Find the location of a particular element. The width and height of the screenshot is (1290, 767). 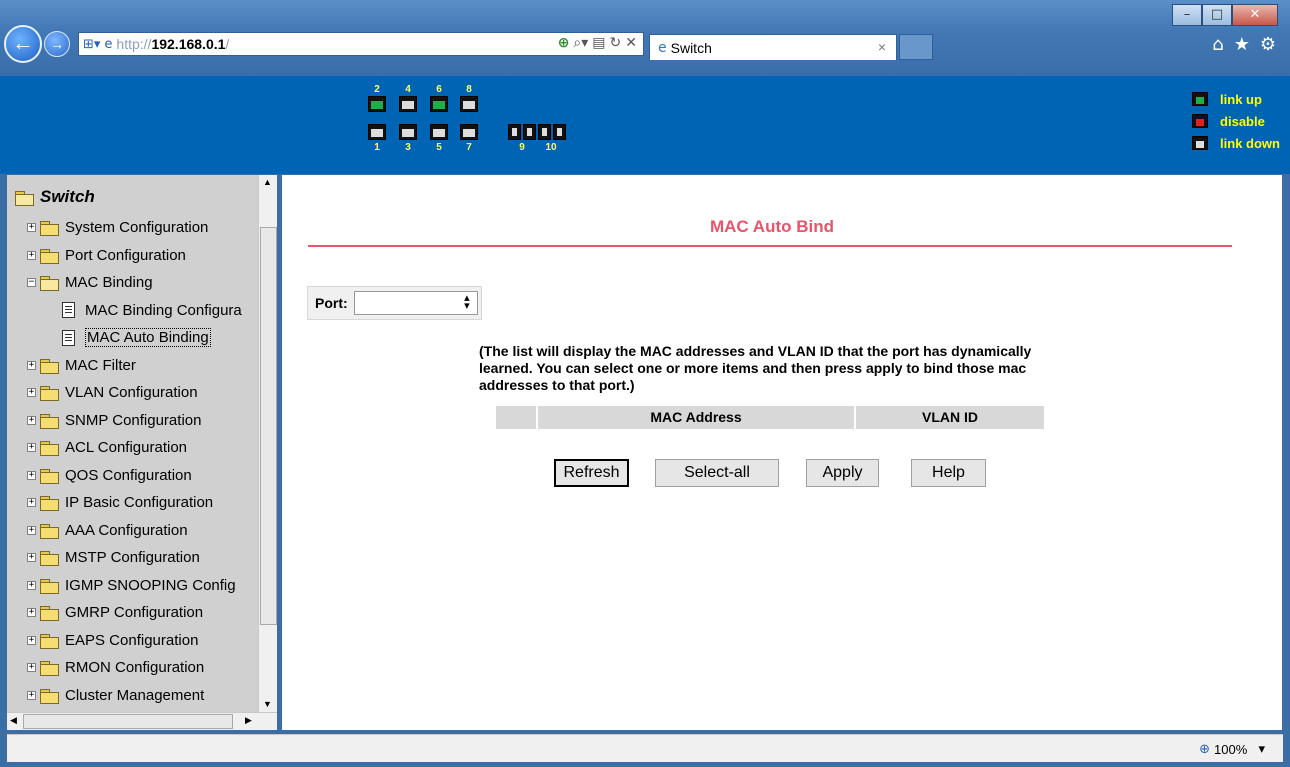

mac-table-header: MAC Address VLAN ID is located at coordinates (770, 417).